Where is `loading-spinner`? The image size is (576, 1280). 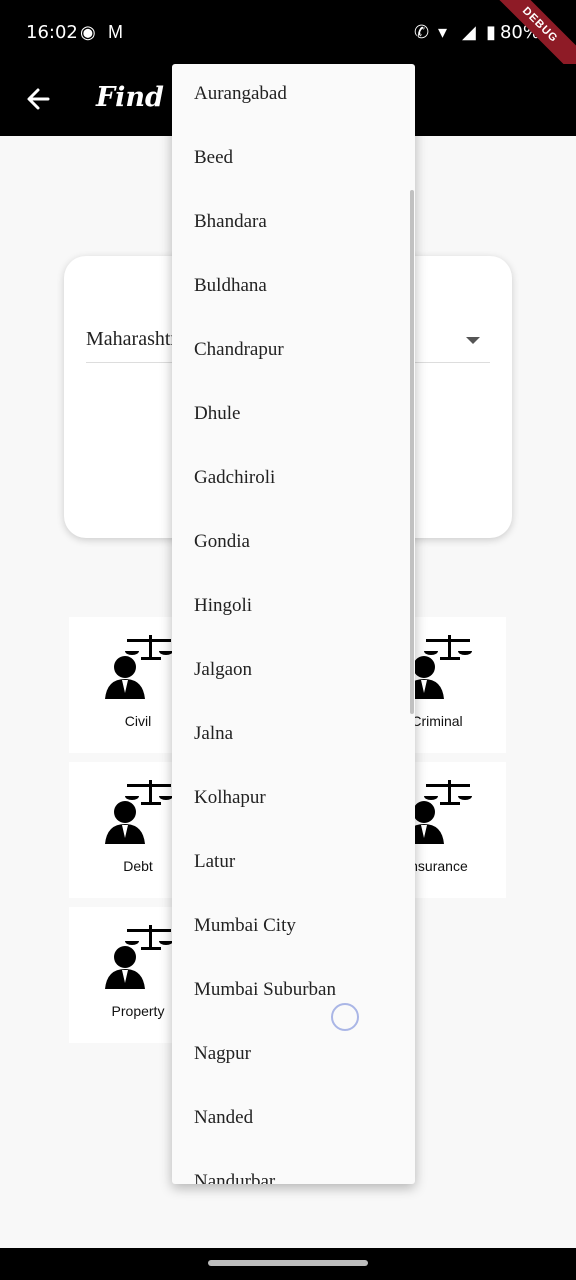
loading-spinner is located at coordinates (345, 1017).